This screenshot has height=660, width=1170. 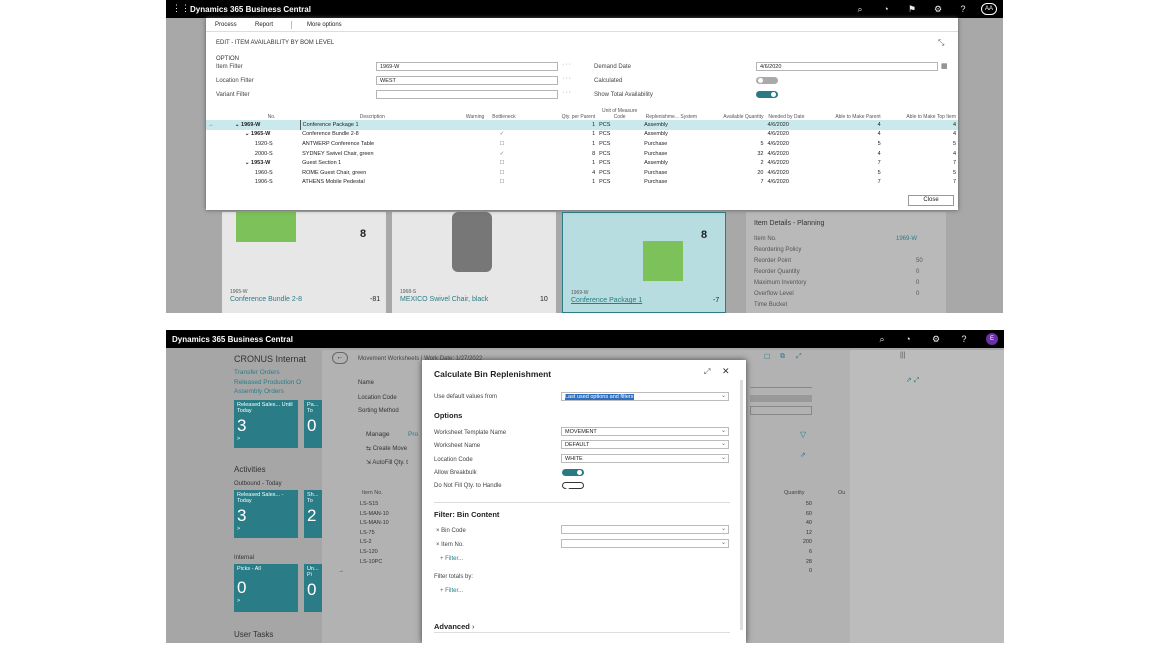 I want to click on item-filter-input: 1969-W, so click(x=467, y=66).